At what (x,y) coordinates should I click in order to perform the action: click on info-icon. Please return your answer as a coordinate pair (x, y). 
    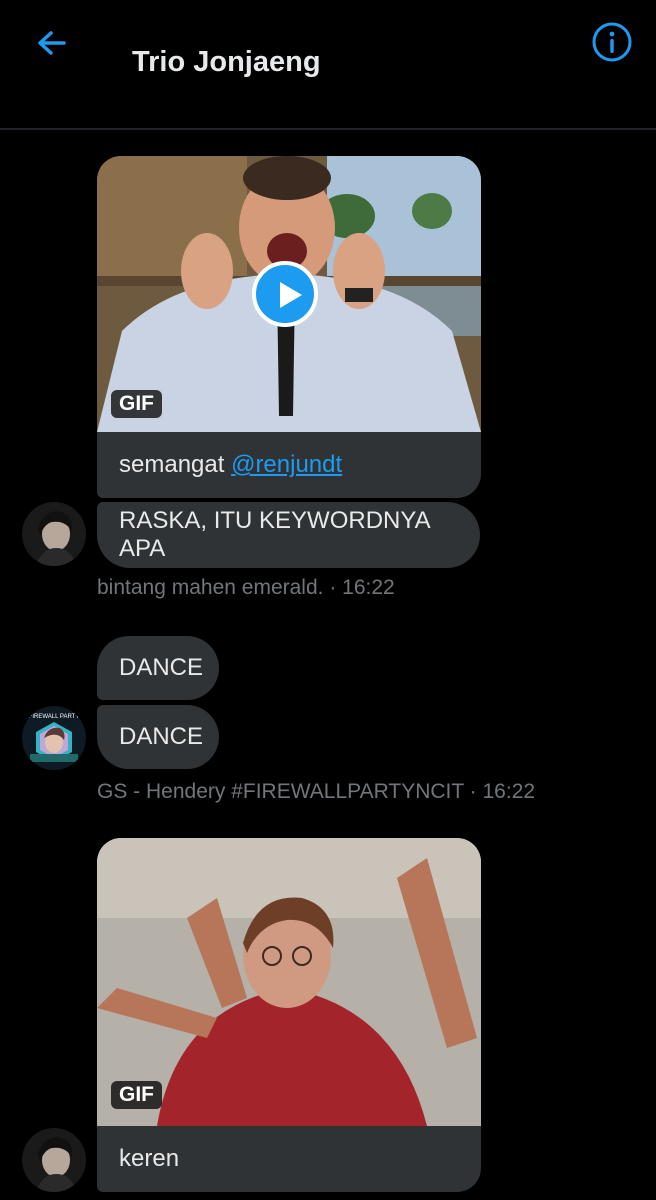
    Looking at the image, I should click on (612, 42).